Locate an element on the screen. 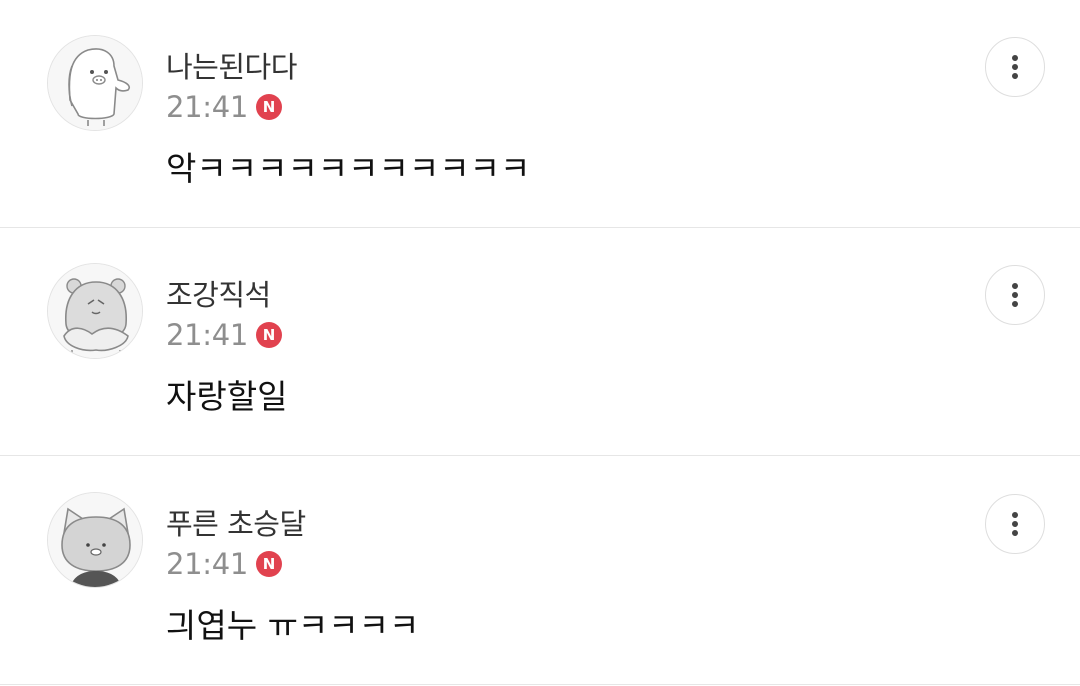 The height and width of the screenshot is (686, 1080). bear-avatar-icon is located at coordinates (95, 83).